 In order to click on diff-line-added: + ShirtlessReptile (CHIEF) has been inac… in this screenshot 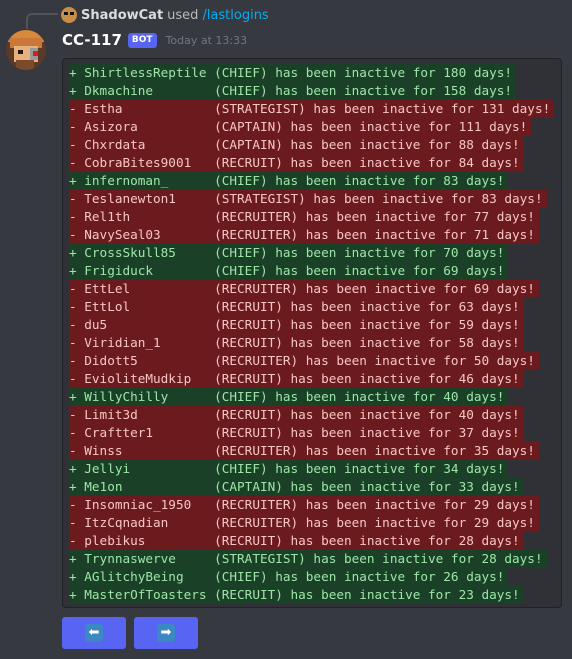, I will do `click(311, 73)`.